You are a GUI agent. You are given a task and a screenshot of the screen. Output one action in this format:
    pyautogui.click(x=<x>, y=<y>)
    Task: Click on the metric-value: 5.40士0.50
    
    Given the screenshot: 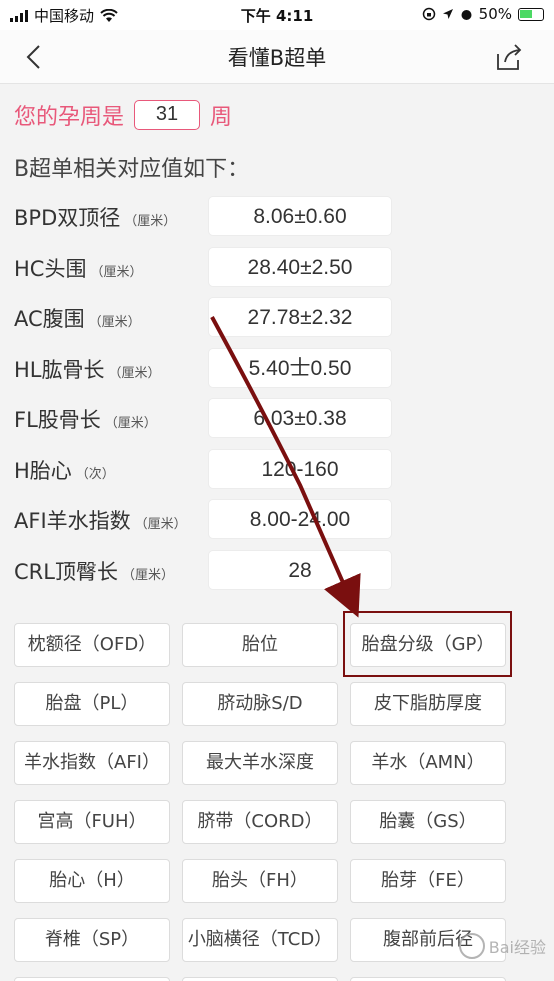 What is the action you would take?
    pyautogui.click(x=300, y=368)
    